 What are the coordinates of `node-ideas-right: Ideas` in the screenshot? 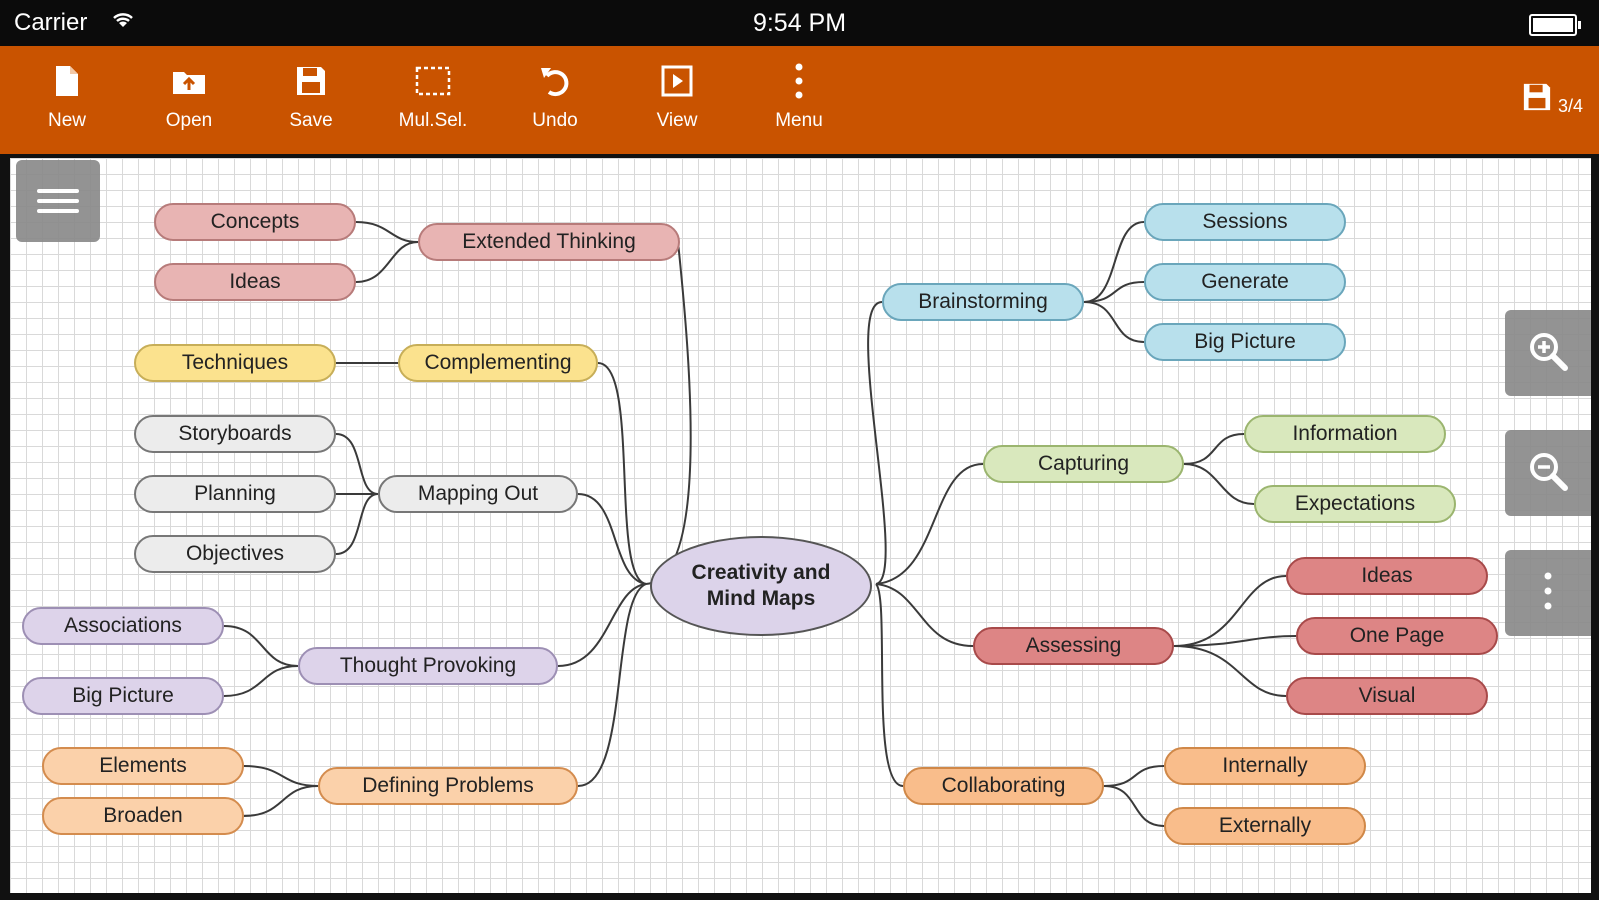 It's located at (1387, 576).